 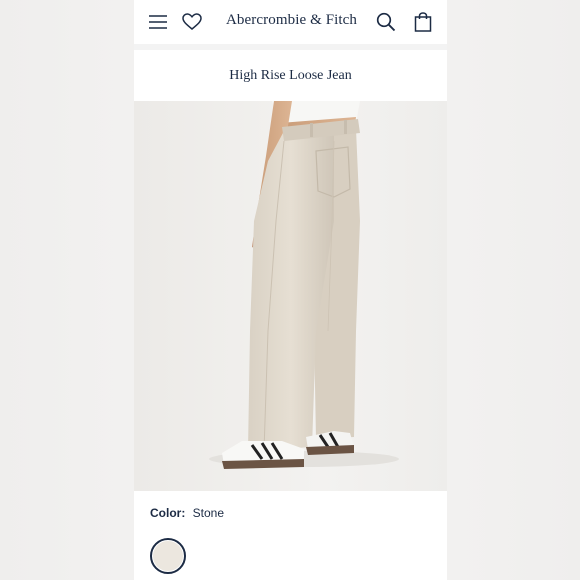 I want to click on color-swatch-stone, so click(x=168, y=556).